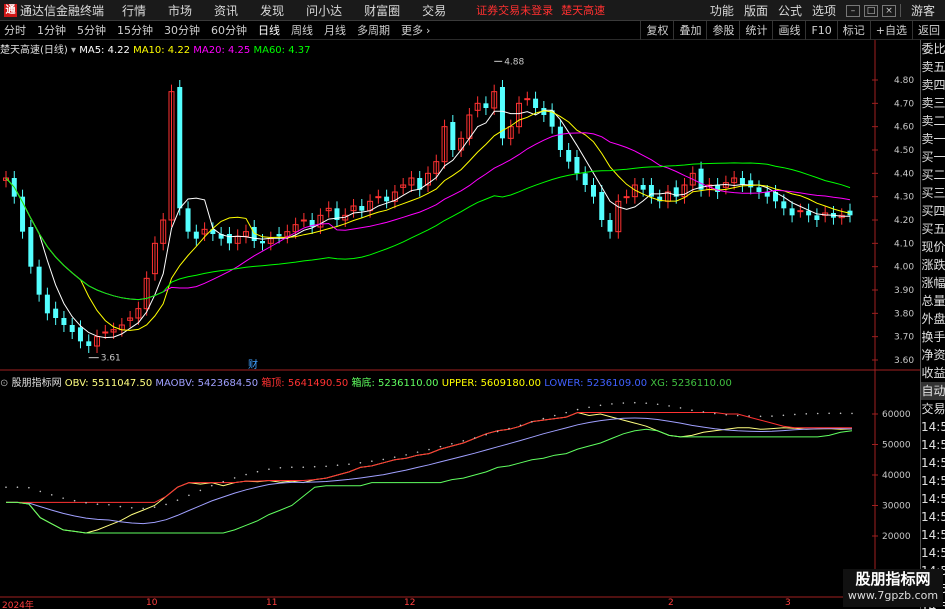  Describe the element at coordinates (933, 283) in the screenshot. I see `side-panel-item: 涨幅` at that location.